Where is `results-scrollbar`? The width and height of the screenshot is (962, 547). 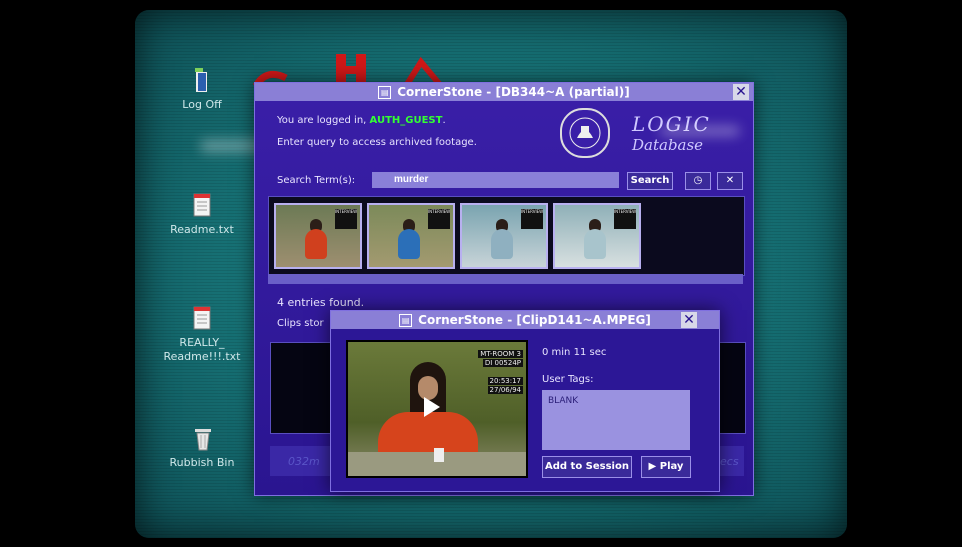
results-scrollbar is located at coordinates (505, 279).